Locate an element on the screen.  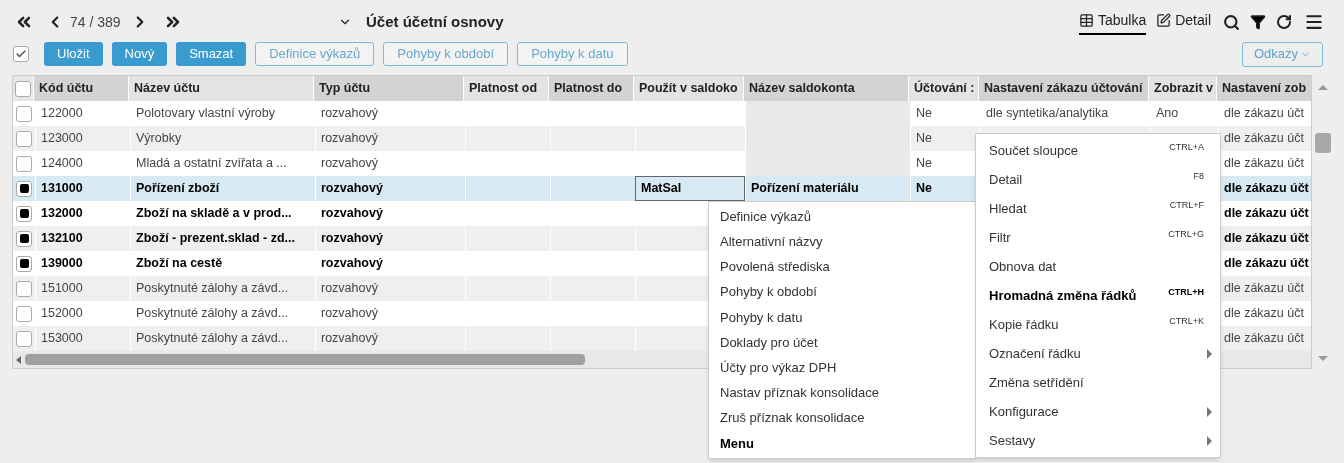
table-icon is located at coordinates (1086, 20).